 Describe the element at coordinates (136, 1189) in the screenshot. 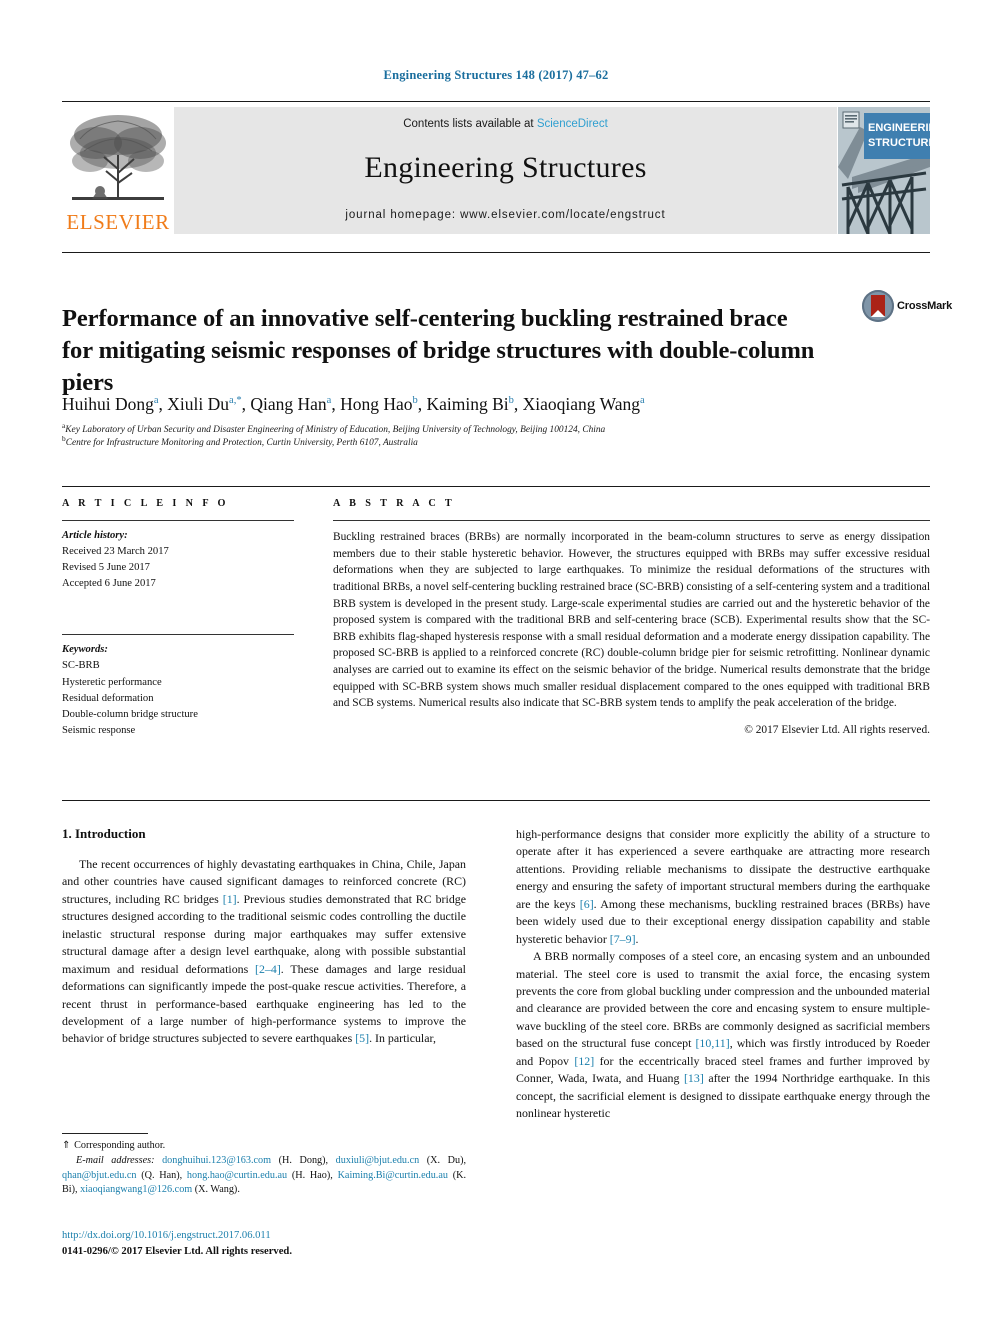

I see `email-link: xiaoqiangwang1@126.com` at that location.